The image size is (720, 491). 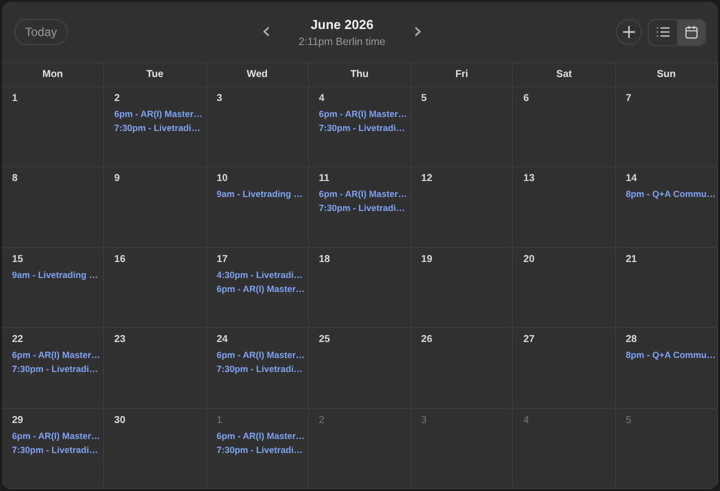 What do you see at coordinates (426, 178) in the screenshot?
I see `day-number: 12` at bounding box center [426, 178].